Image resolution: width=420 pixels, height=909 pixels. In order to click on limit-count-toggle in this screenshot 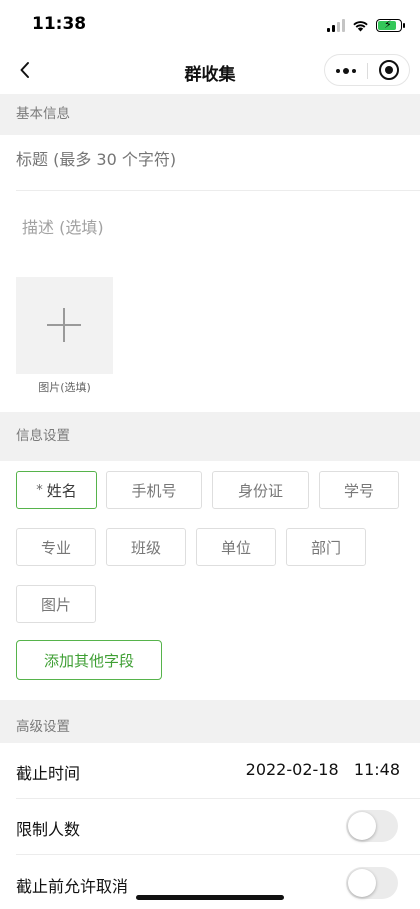, I will do `click(372, 826)`.